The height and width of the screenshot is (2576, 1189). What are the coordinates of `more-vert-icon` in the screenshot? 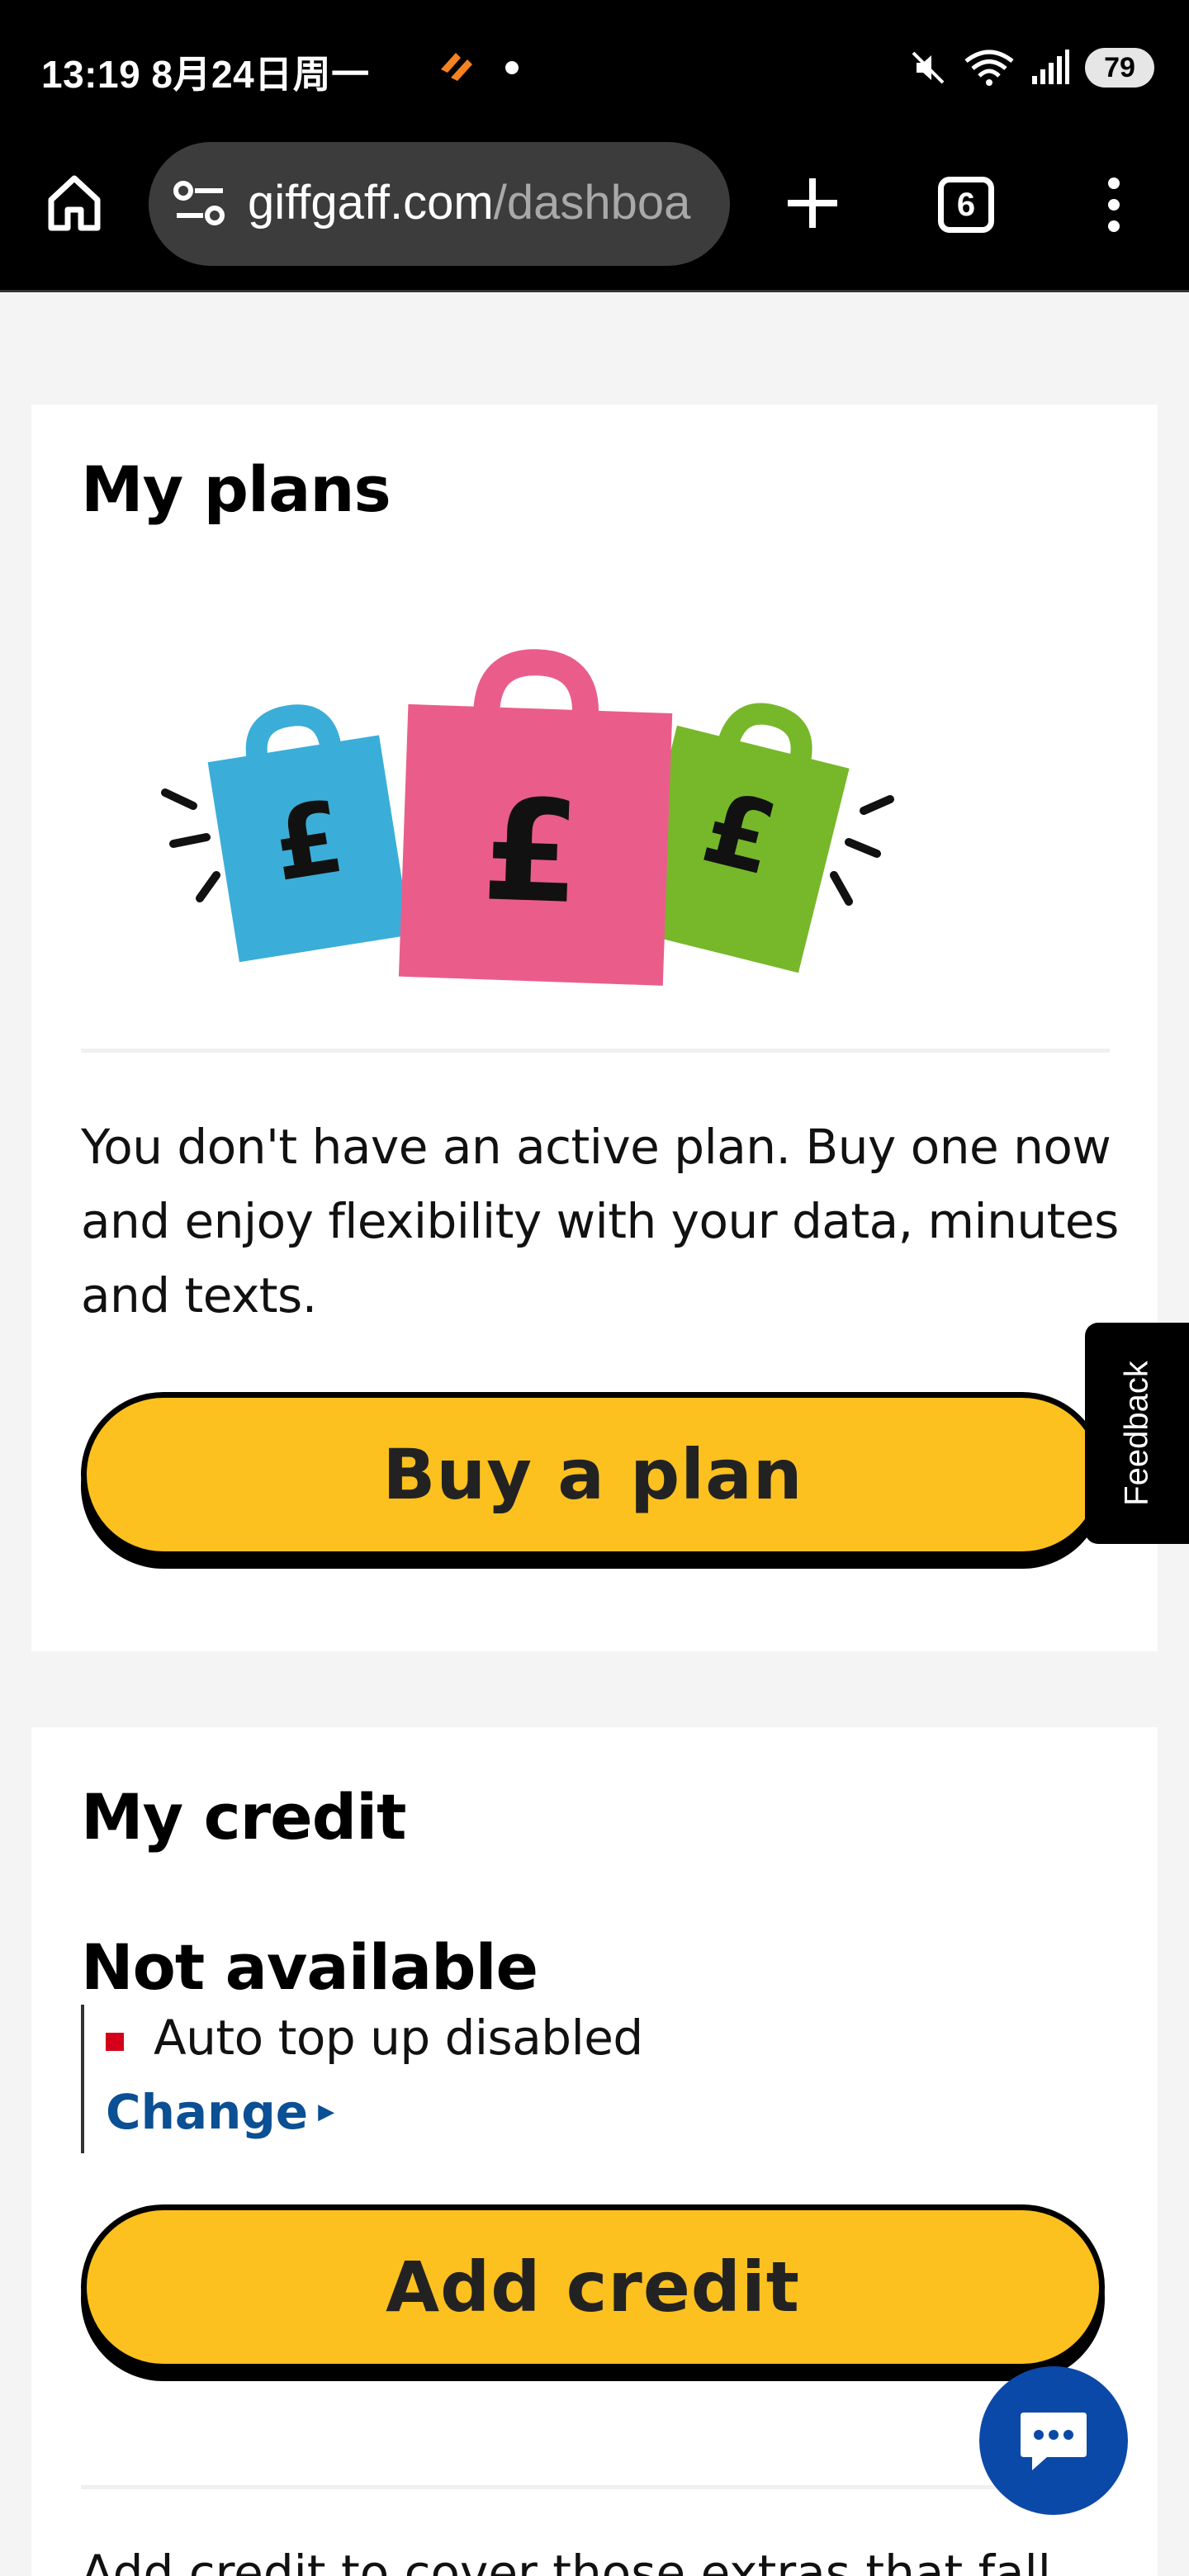 It's located at (1113, 204).